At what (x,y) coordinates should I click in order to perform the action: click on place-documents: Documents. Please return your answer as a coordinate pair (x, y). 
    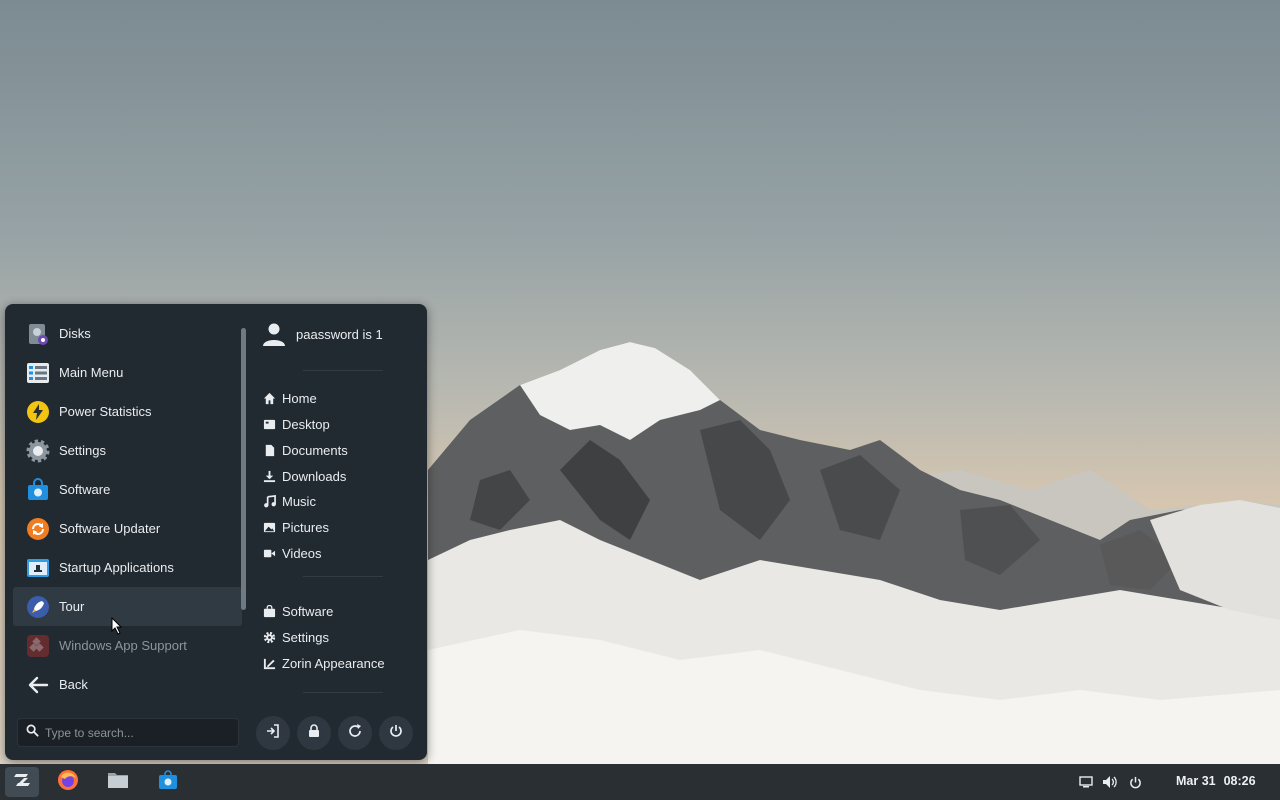
    Looking at the image, I should click on (336, 450).